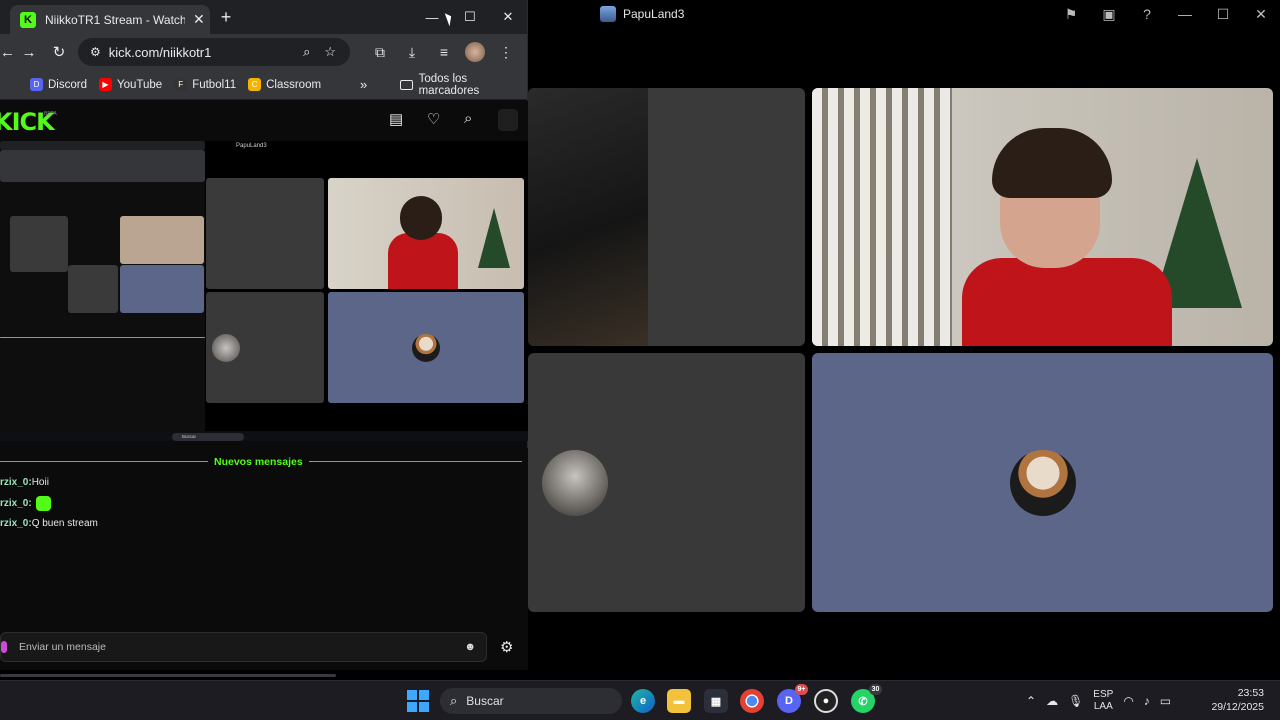 The height and width of the screenshot is (720, 1280). Describe the element at coordinates (1128, 701) in the screenshot. I see `wifi-icon: ◠` at that location.